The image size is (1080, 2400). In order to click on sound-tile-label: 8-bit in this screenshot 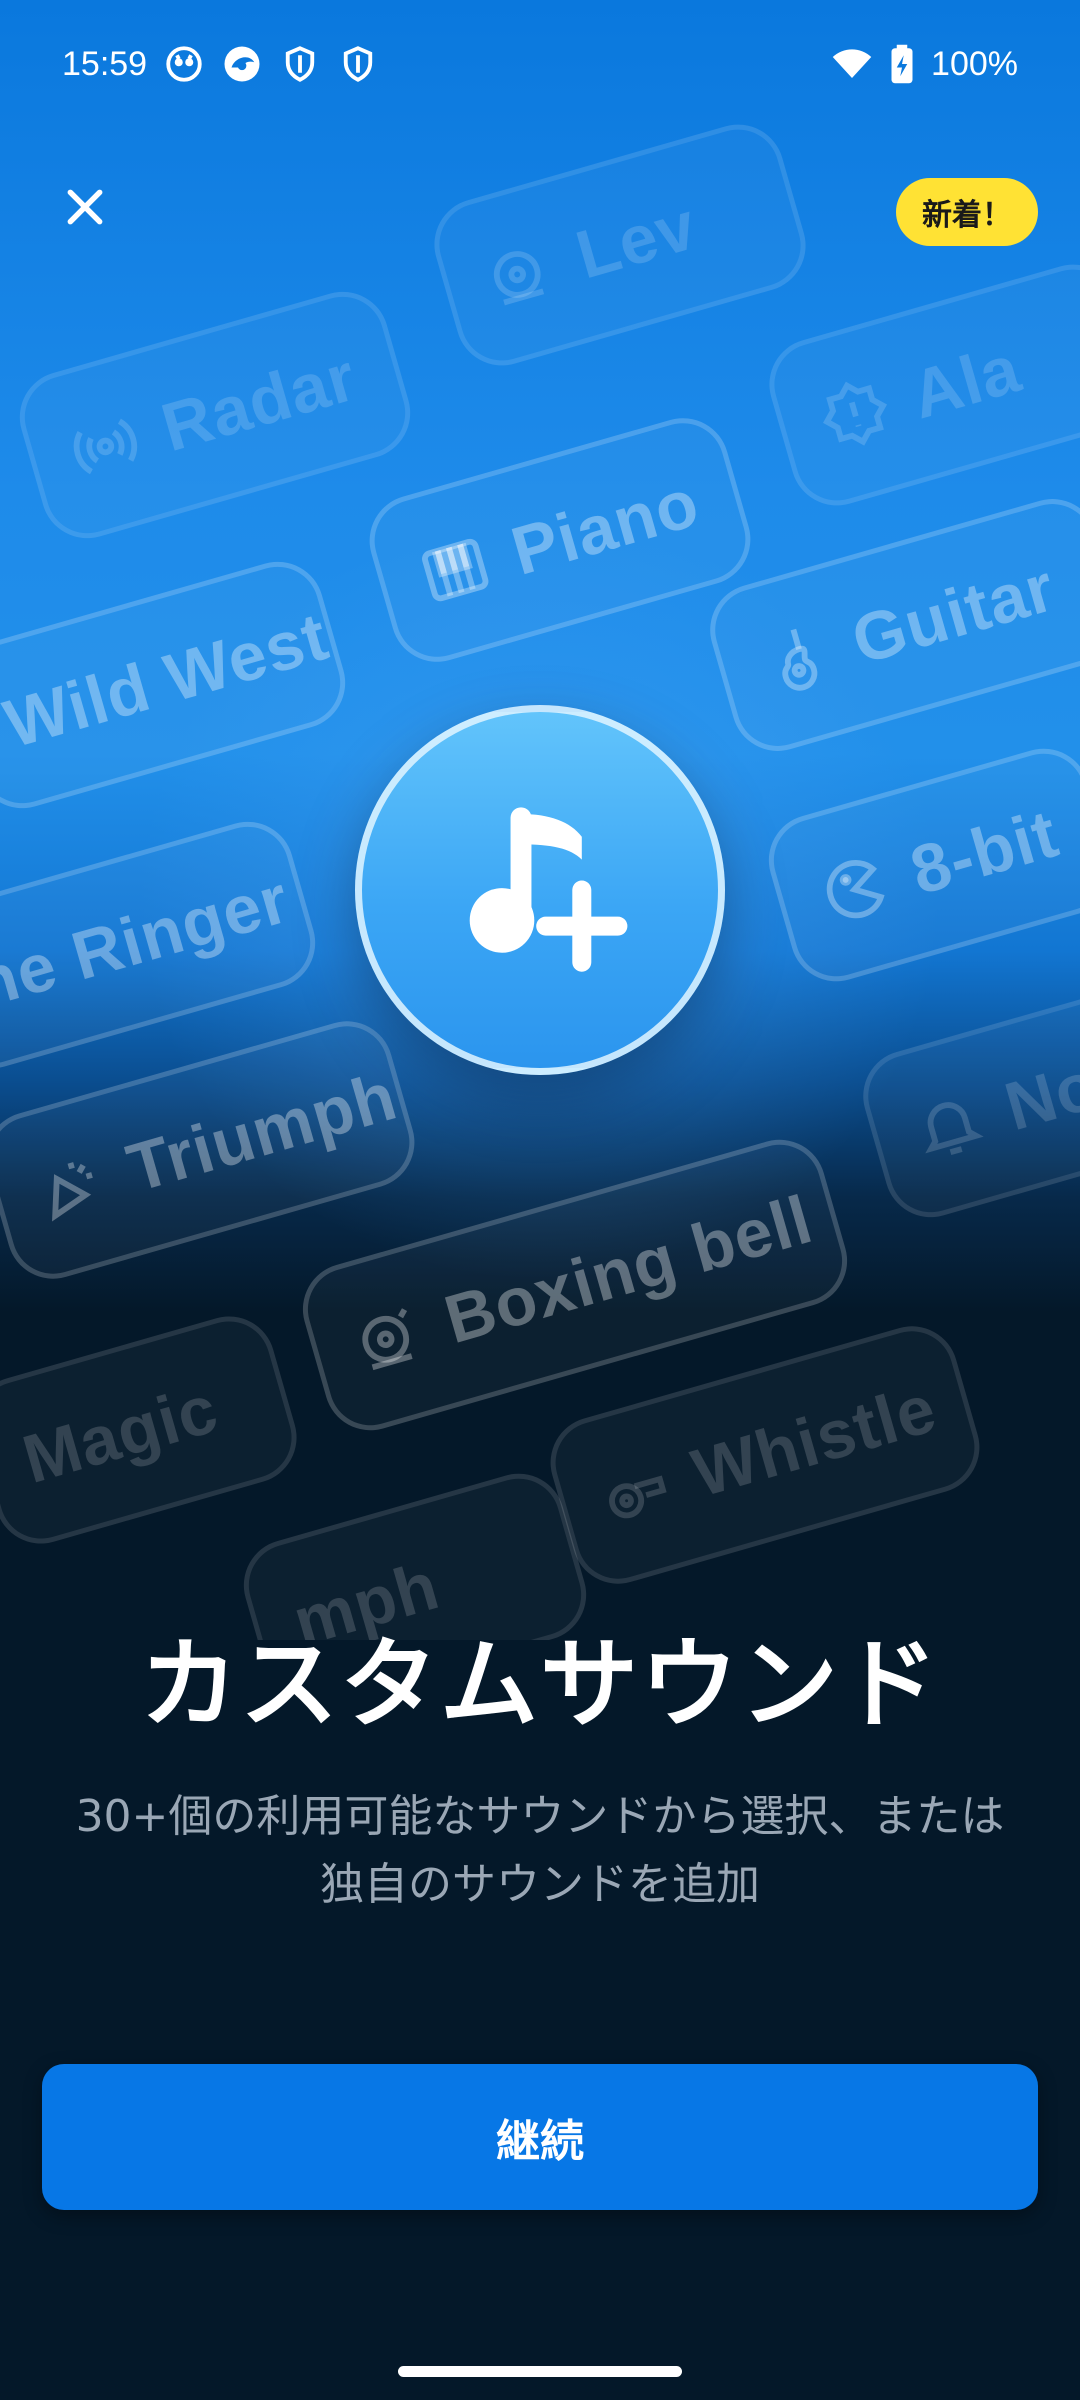, I will do `click(984, 852)`.